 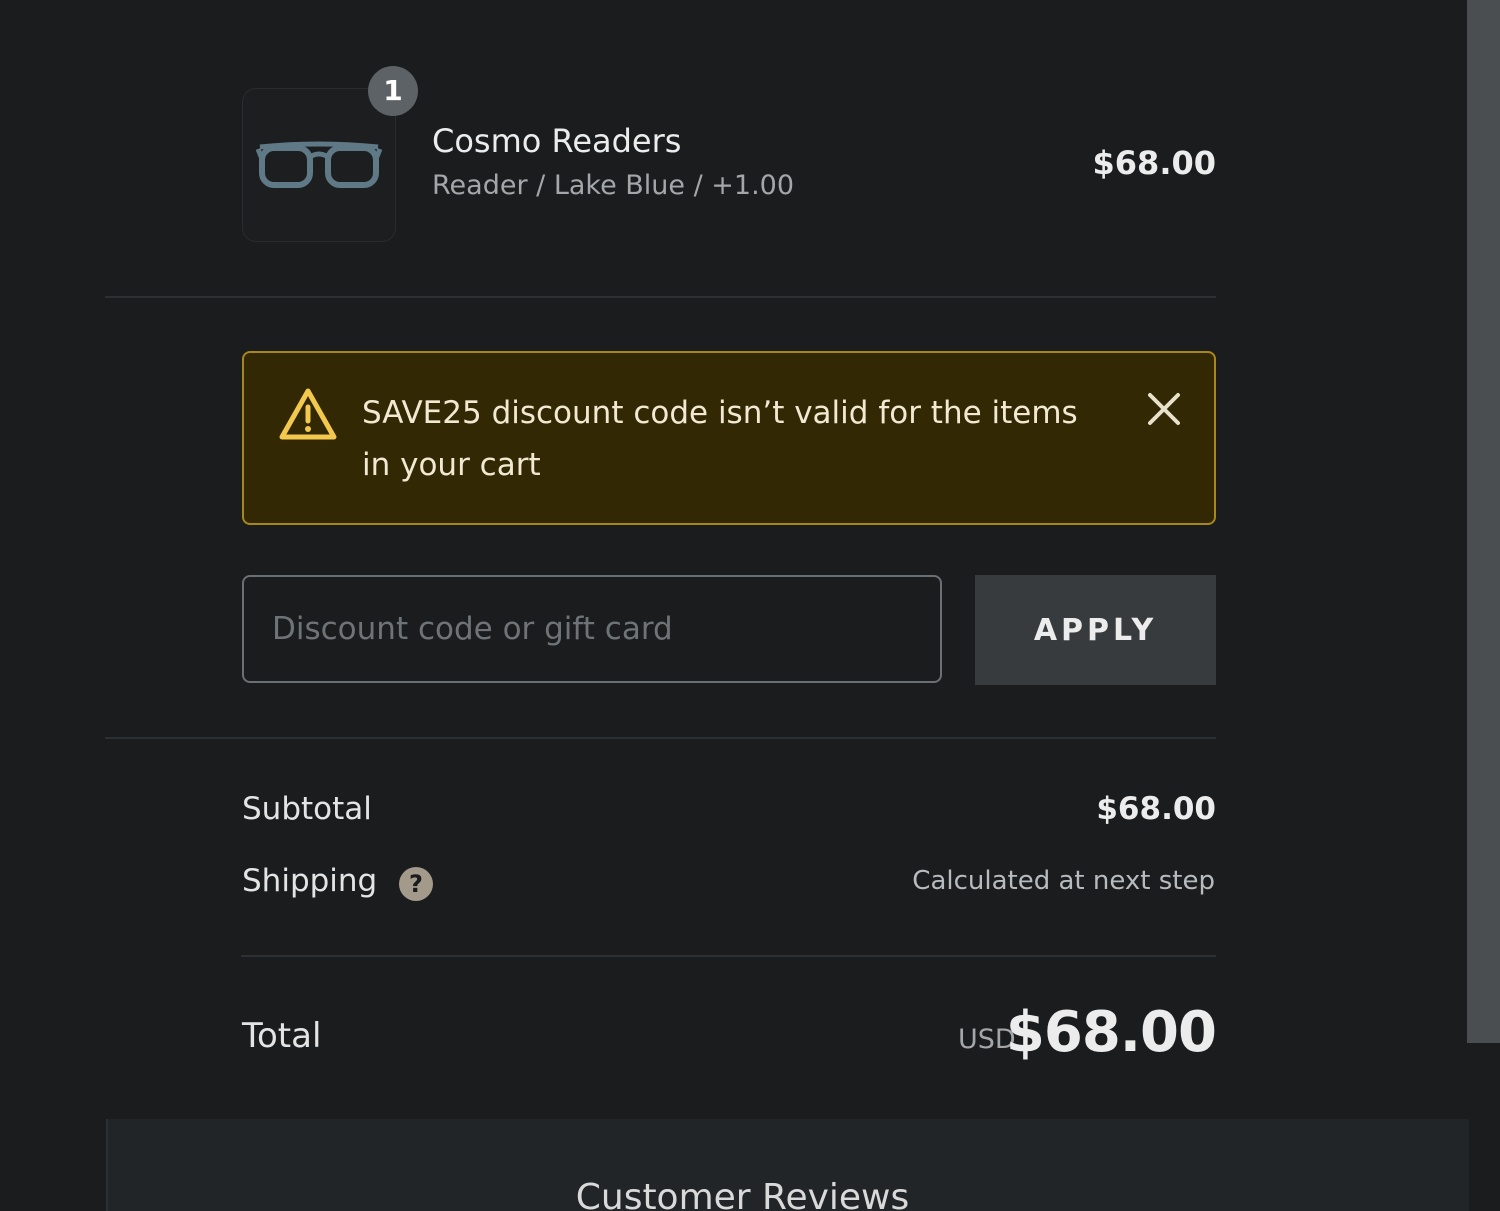 I want to click on close-banner-button, so click(x=1164, y=409).